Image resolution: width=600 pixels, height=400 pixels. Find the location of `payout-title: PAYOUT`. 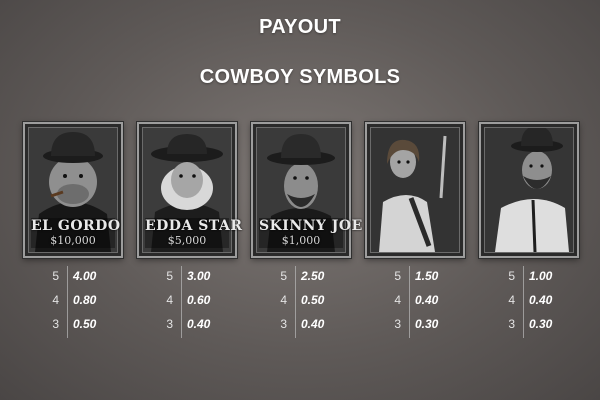

payout-title: PAYOUT is located at coordinates (300, 27).